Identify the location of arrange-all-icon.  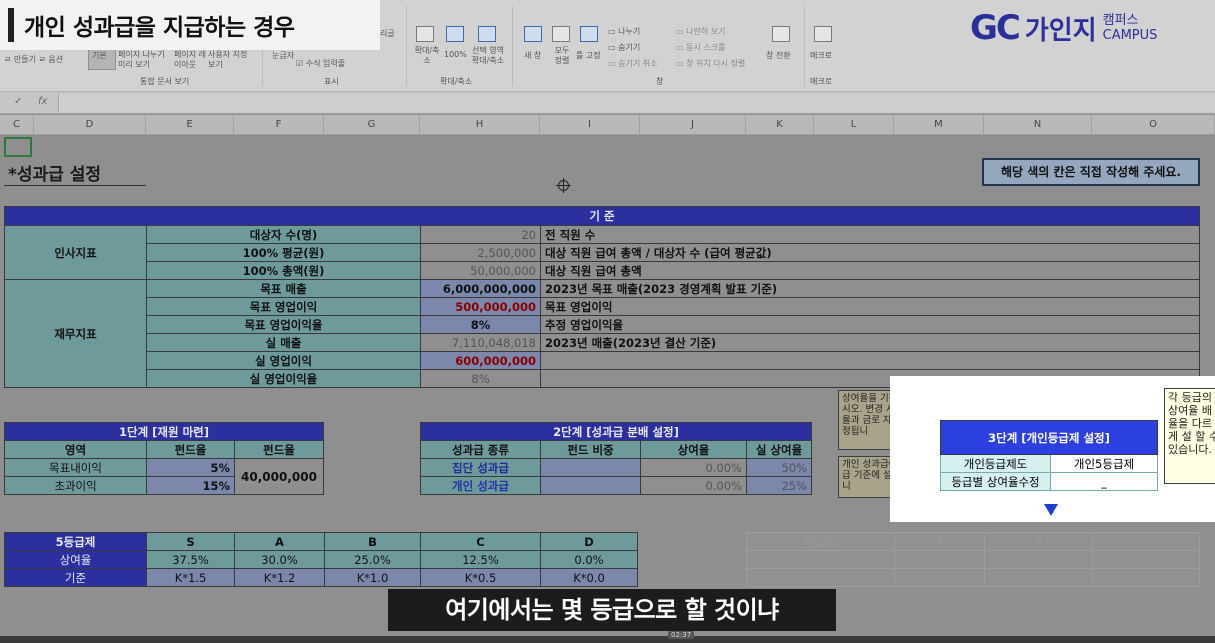
(561, 34).